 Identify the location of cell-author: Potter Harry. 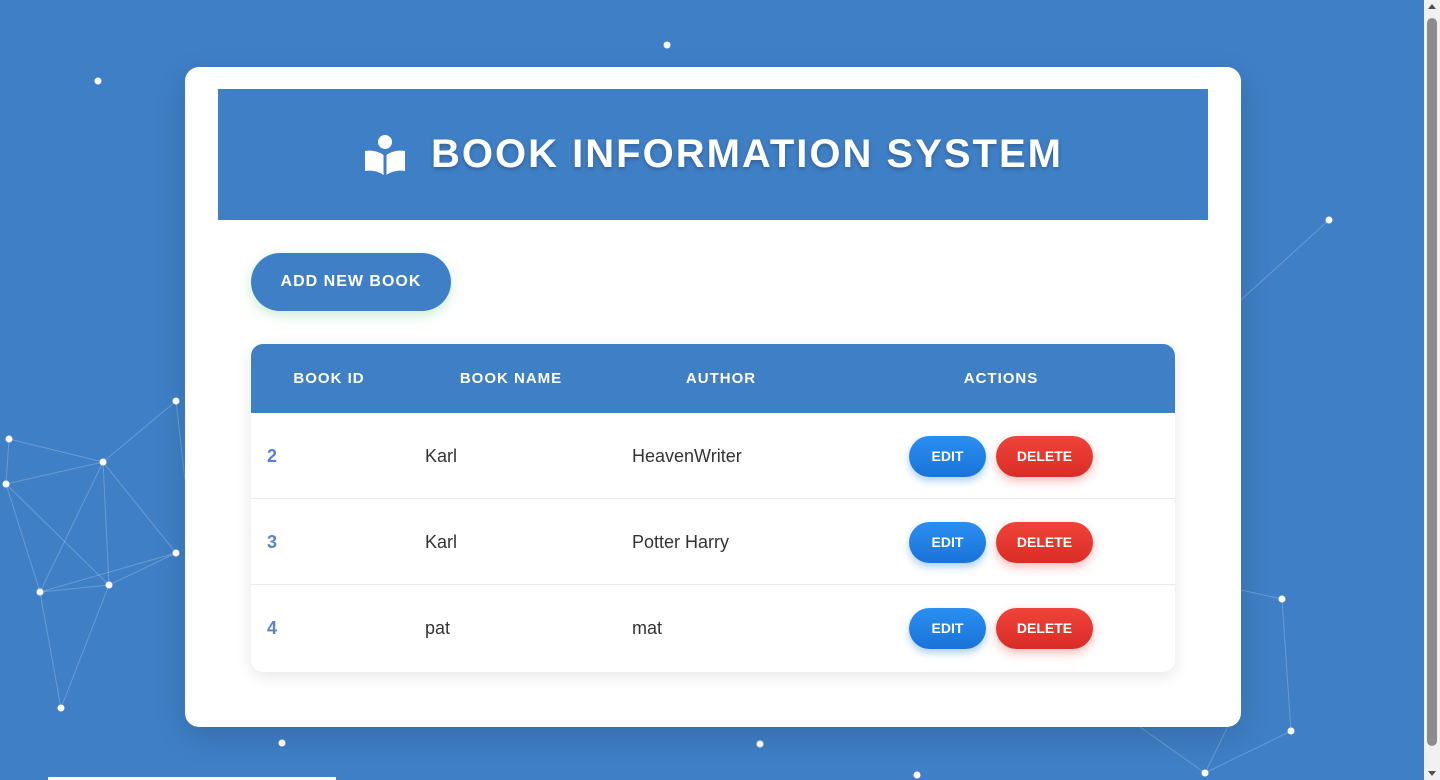
(681, 542).